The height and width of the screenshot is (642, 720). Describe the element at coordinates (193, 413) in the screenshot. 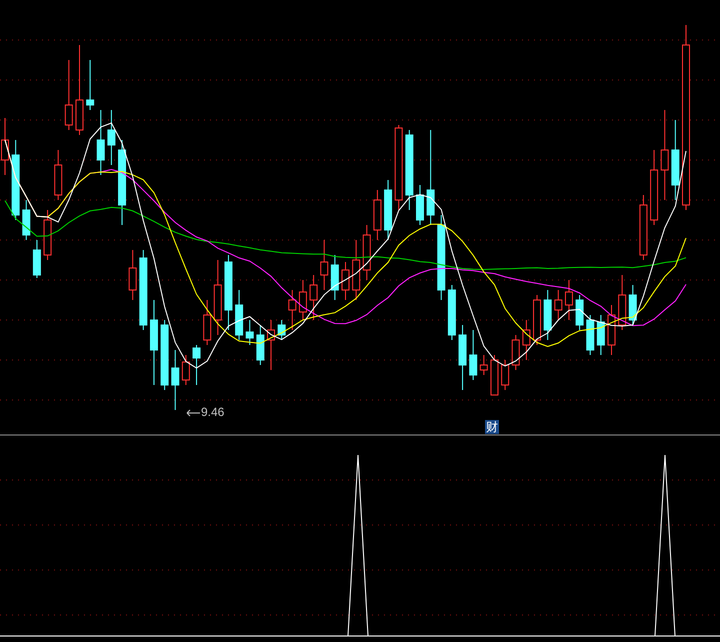

I see `arrow-icon` at that location.